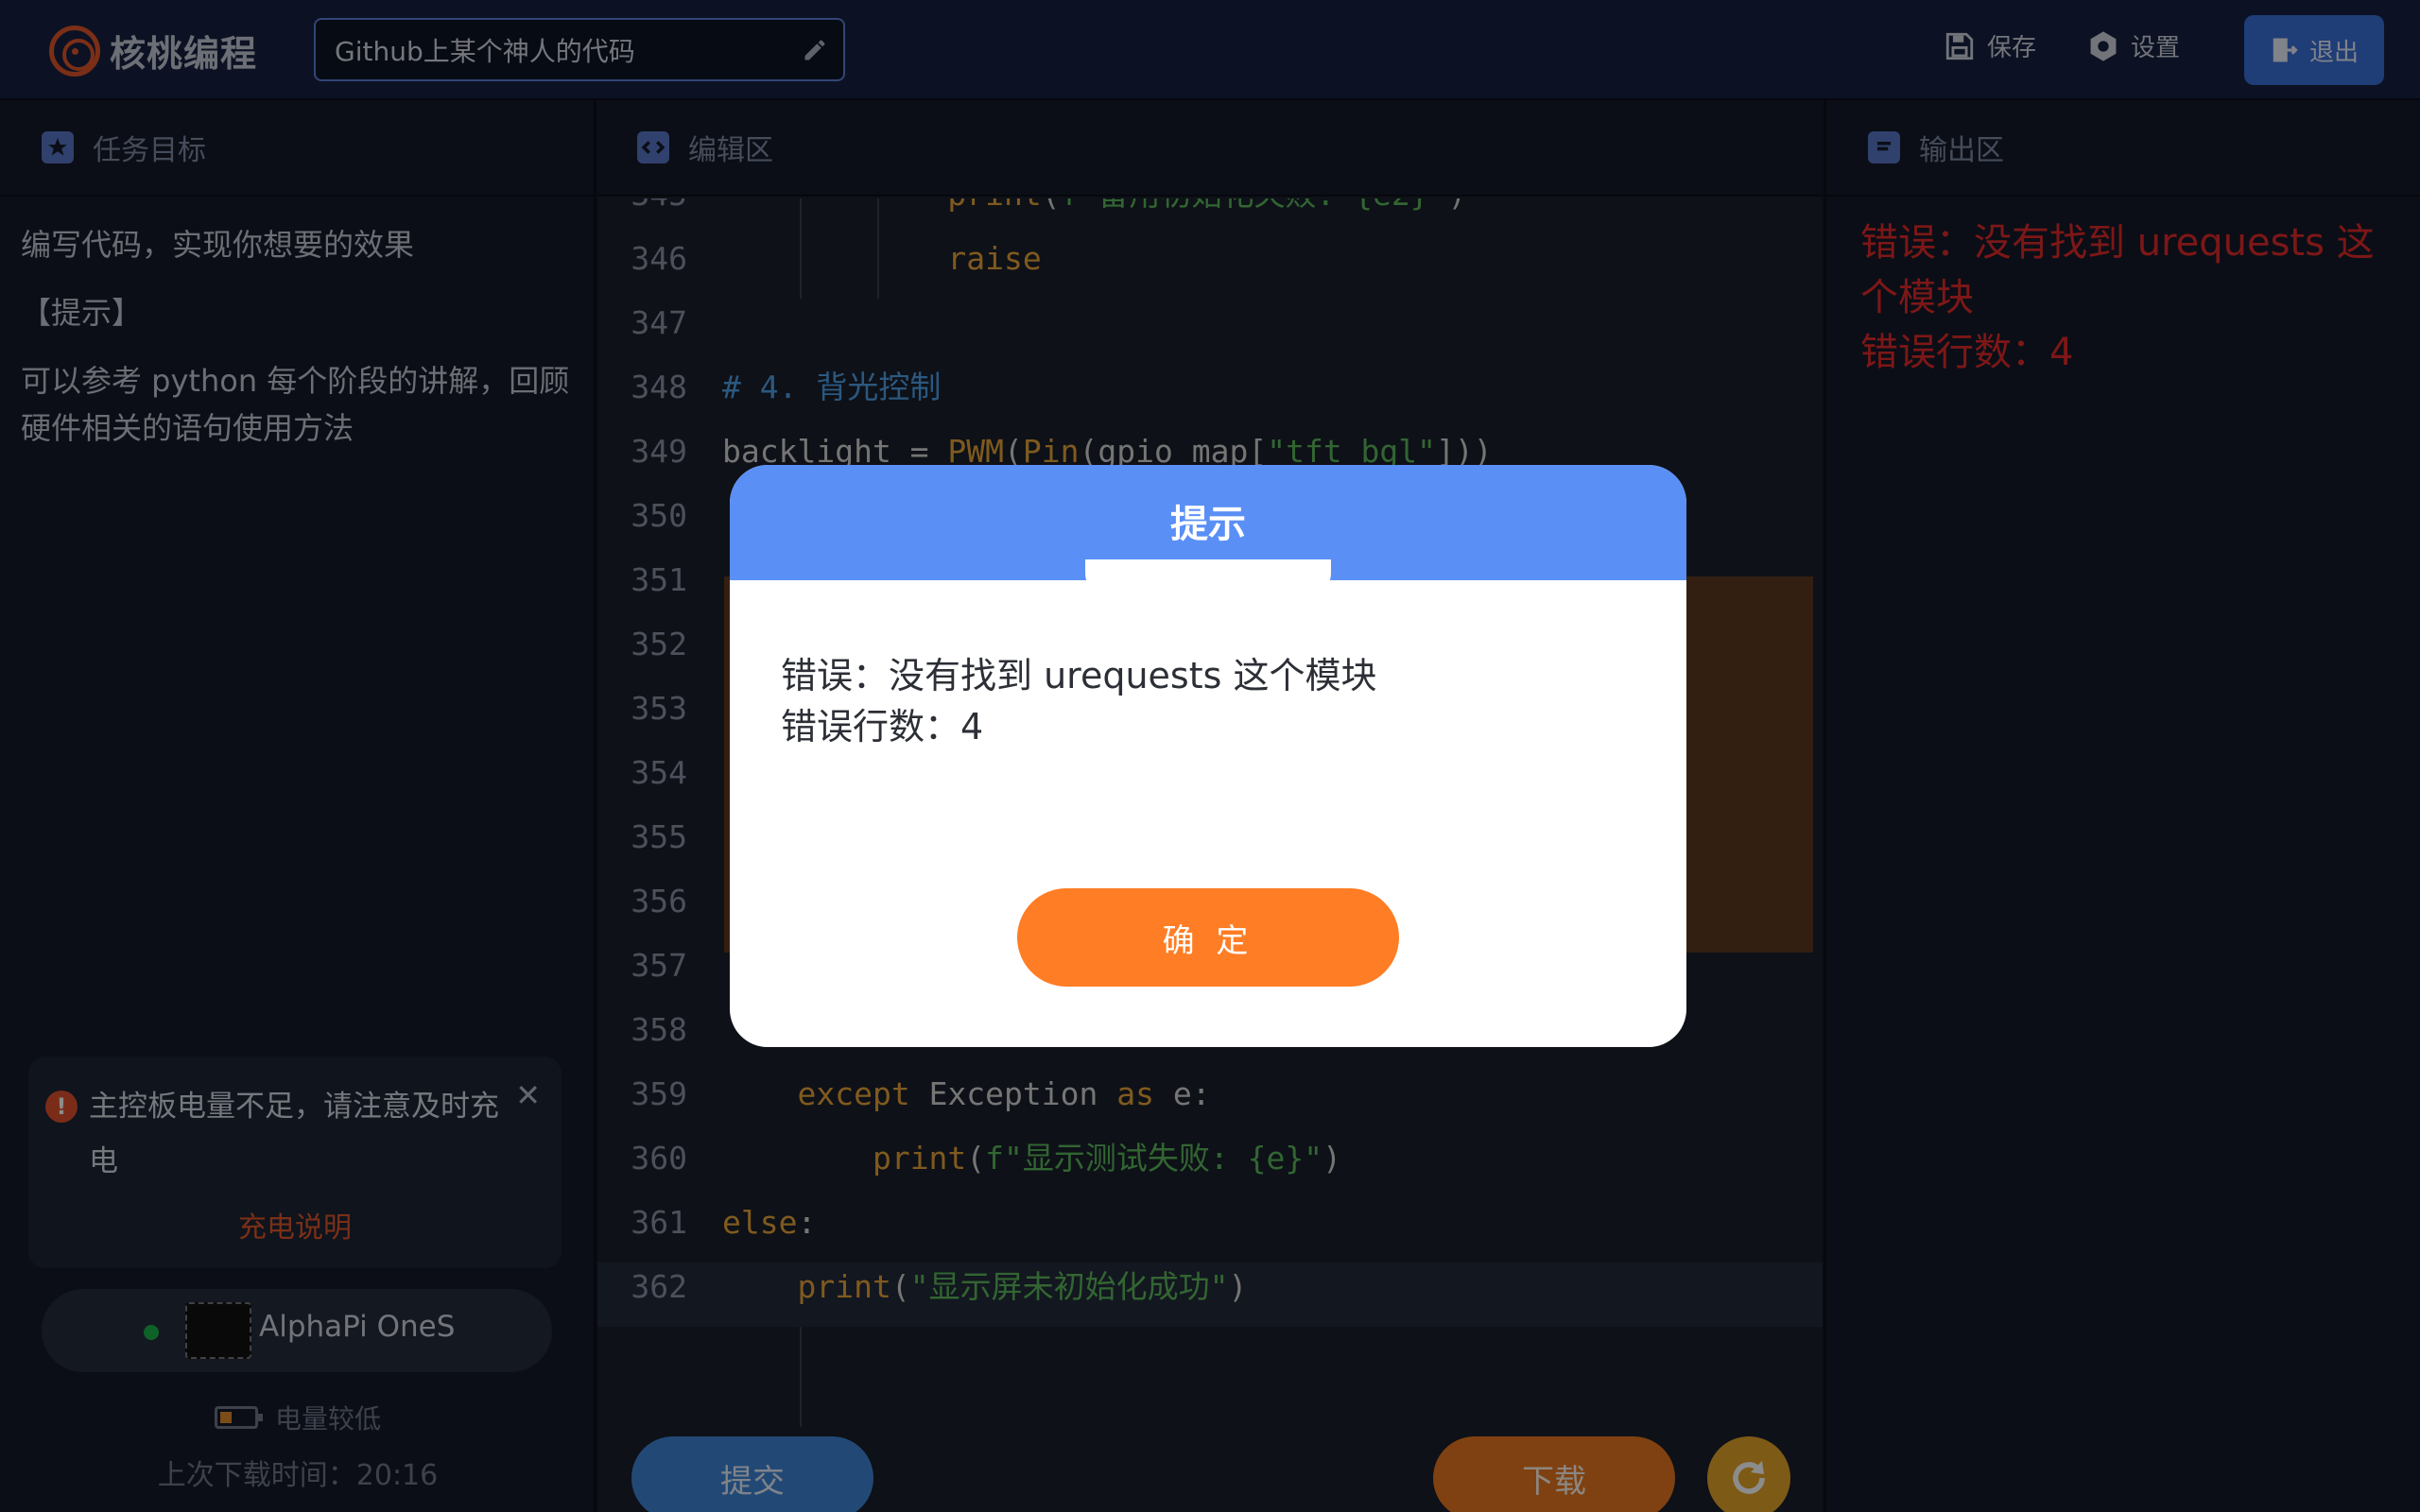 The height and width of the screenshot is (1512, 2420). What do you see at coordinates (1208, 524) in the screenshot?
I see `dialog-title: 提示` at bounding box center [1208, 524].